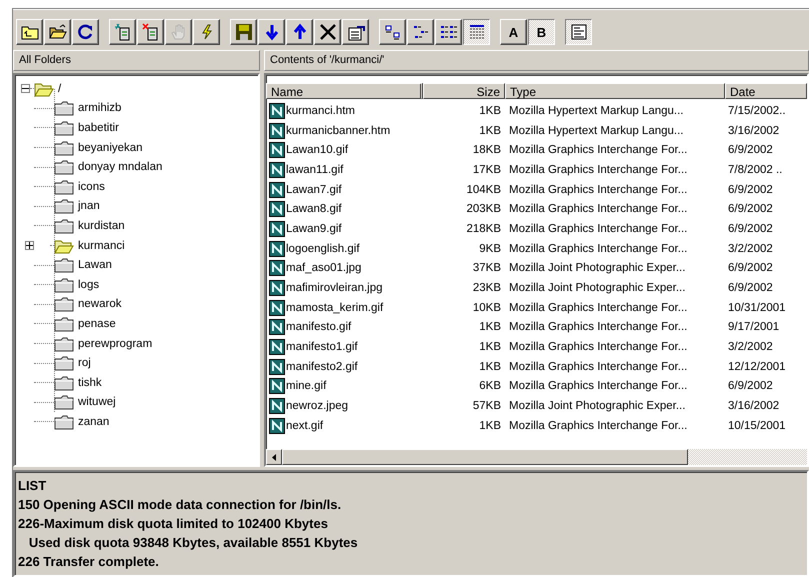 This screenshot has width=809, height=577. What do you see at coordinates (319, 327) in the screenshot?
I see `file-name: manifesto.gif` at bounding box center [319, 327].